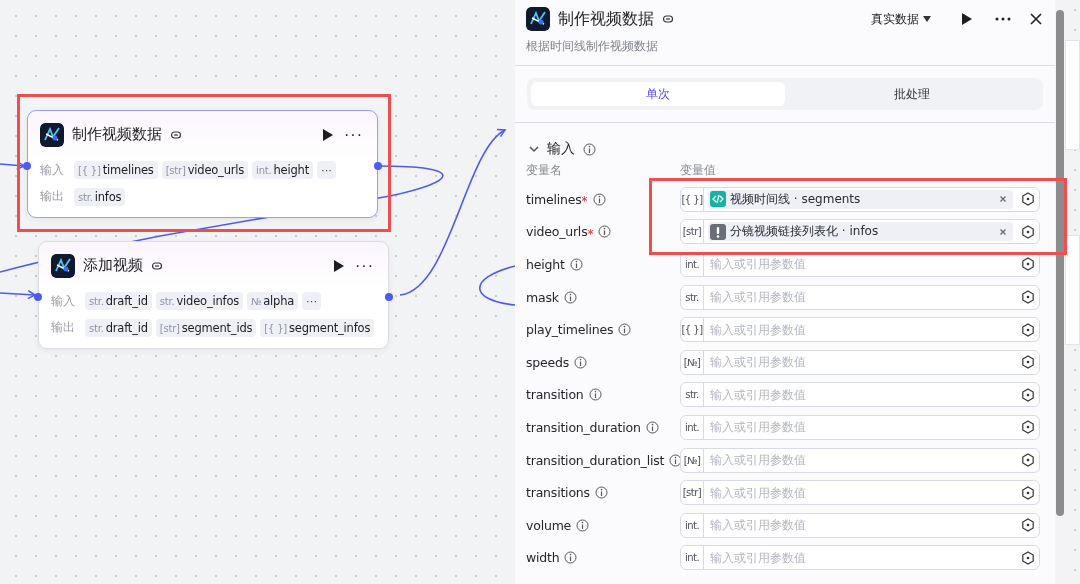 The width and height of the screenshot is (1080, 584). I want to click on required-mark: *, so click(590, 233).